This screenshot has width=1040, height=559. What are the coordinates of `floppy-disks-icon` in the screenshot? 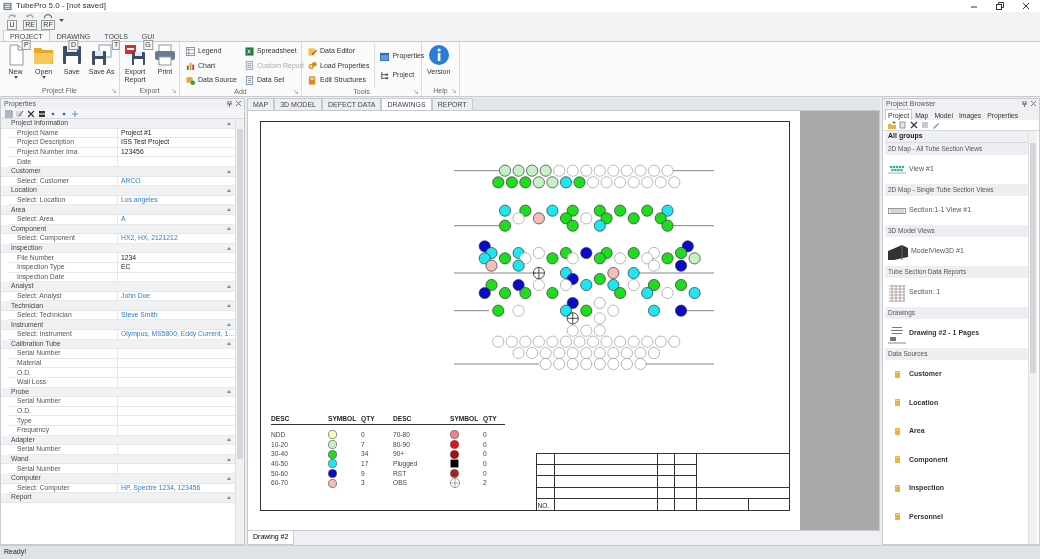 It's located at (101, 55).